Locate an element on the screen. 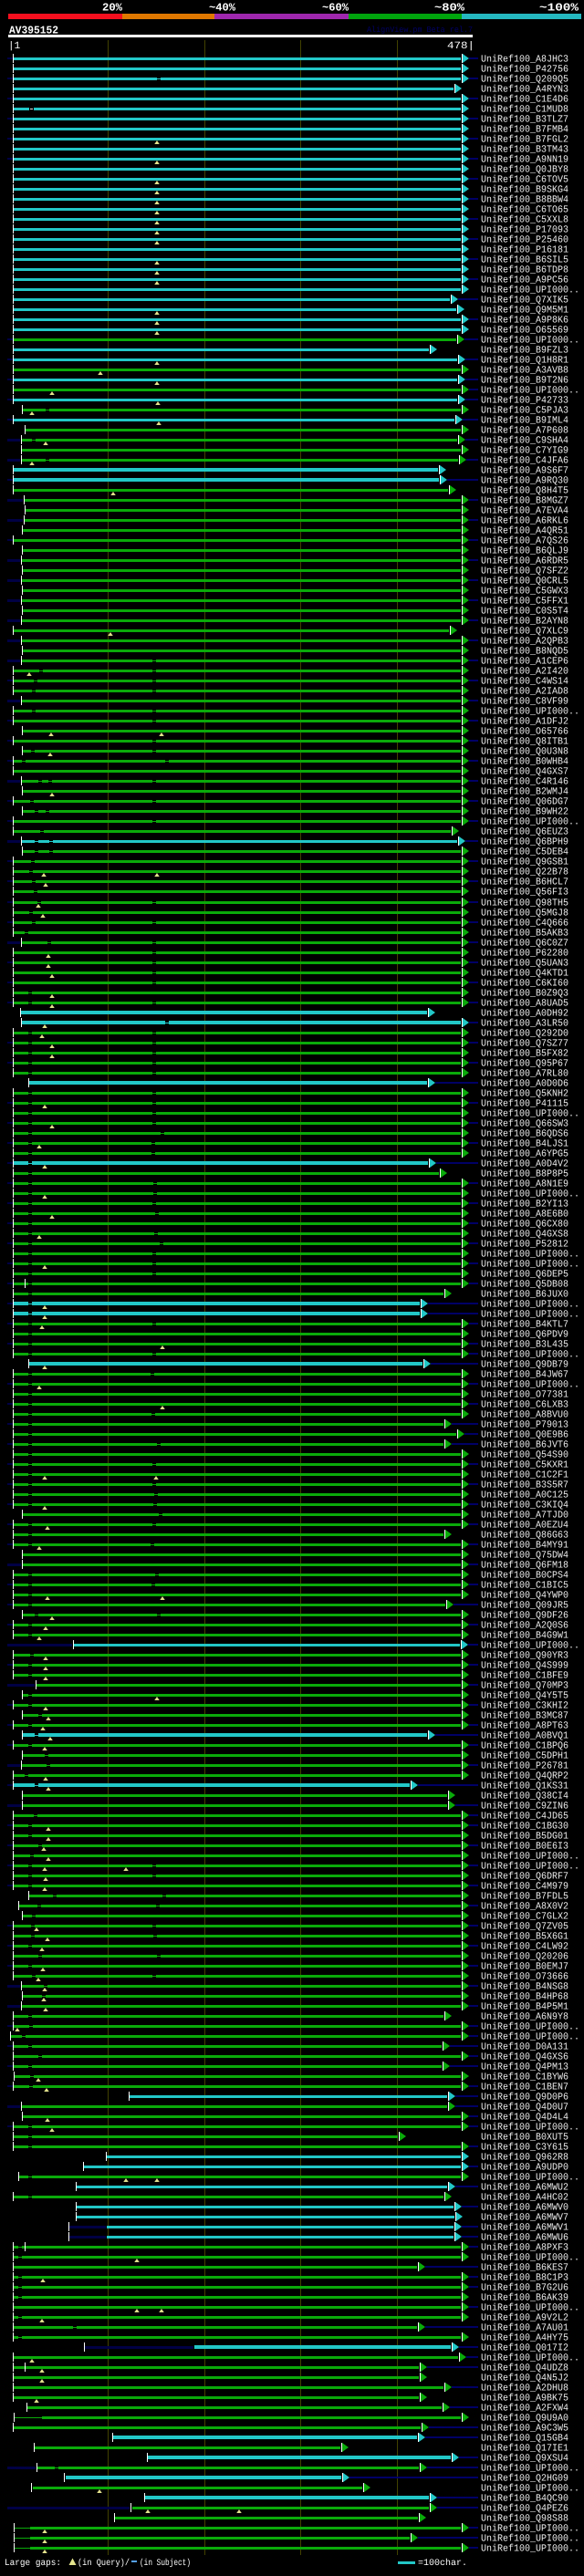 The image size is (584, 2576). svg-text: ~60% is located at coordinates (335, 8).